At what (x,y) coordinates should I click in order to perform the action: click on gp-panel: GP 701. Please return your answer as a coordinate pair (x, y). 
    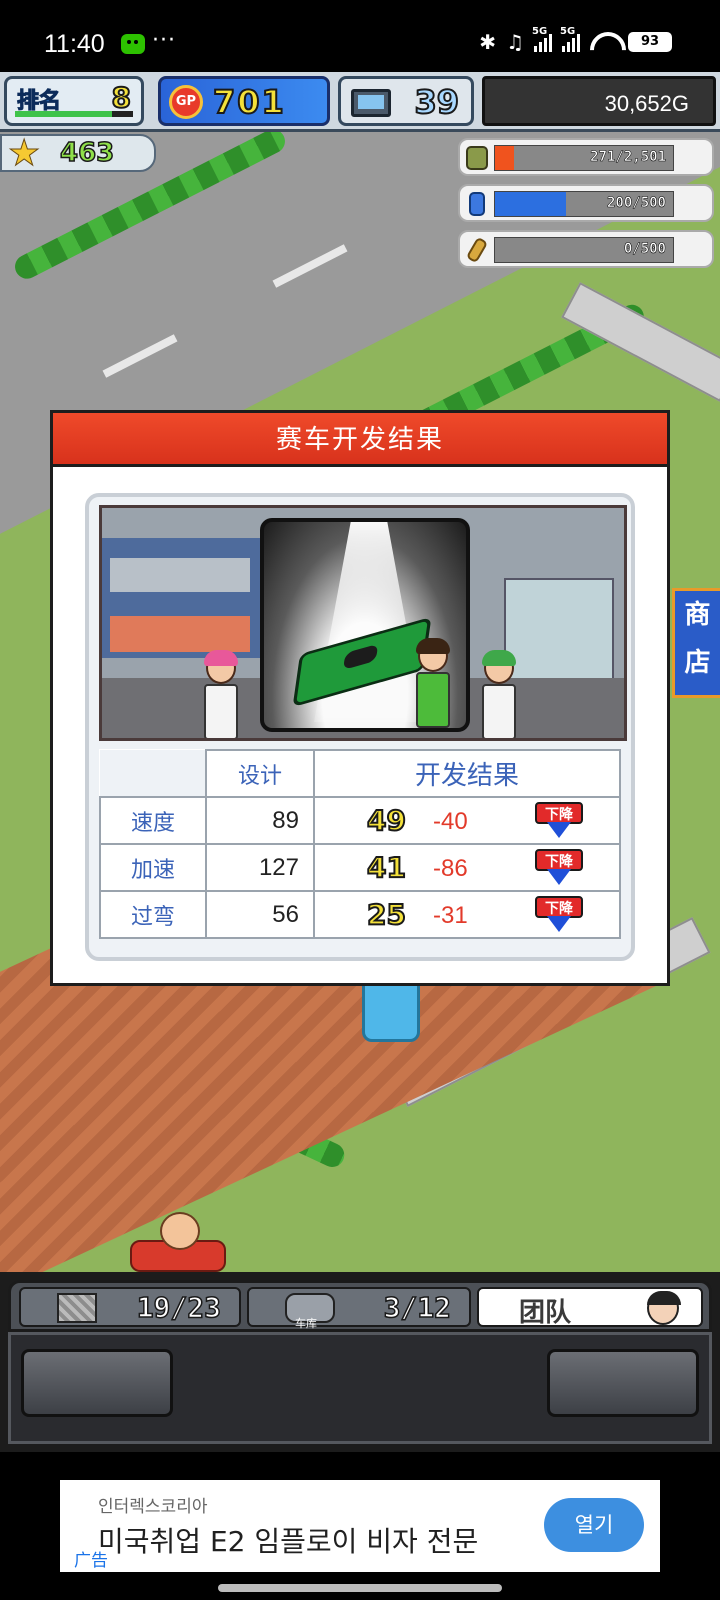
    Looking at the image, I should click on (244, 101).